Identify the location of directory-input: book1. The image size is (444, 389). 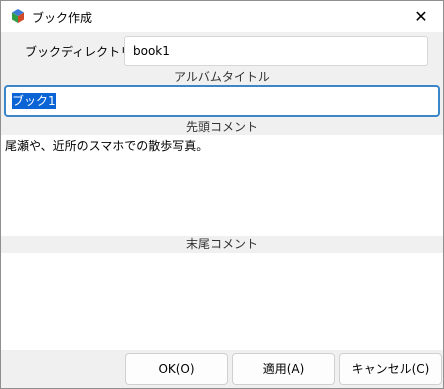
(276, 51).